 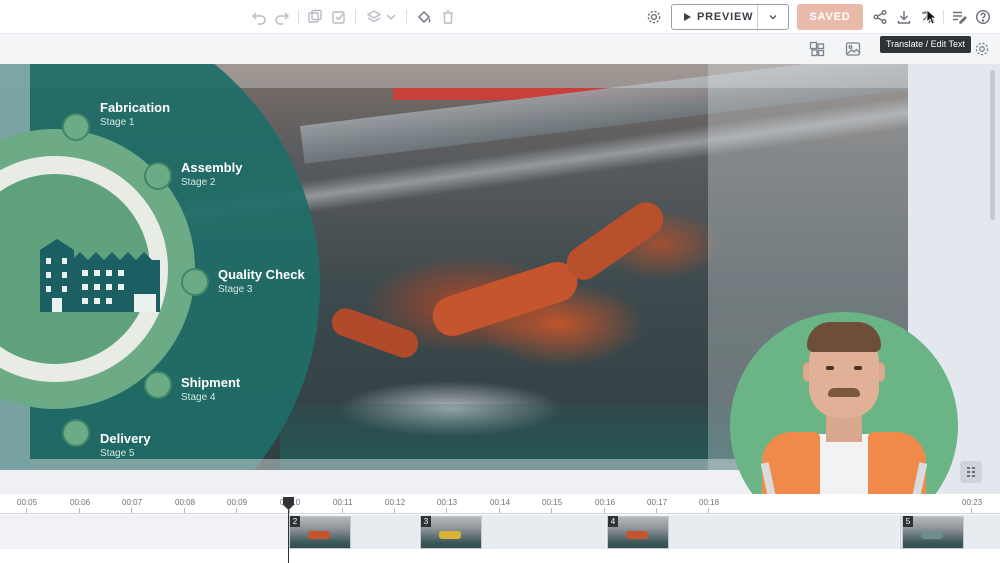 I want to click on layers-icon, so click(x=374, y=17).